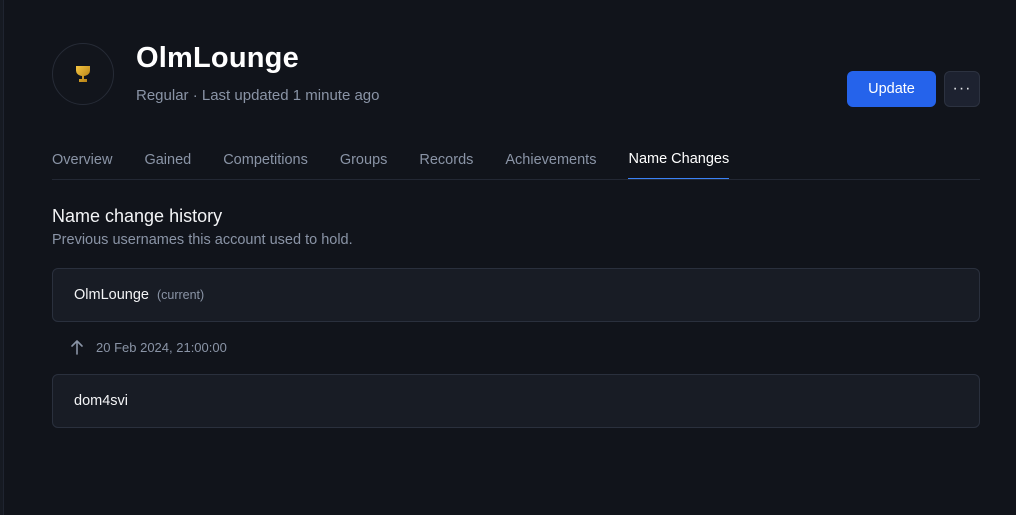 The width and height of the screenshot is (1016, 515). Describe the element at coordinates (137, 216) in the screenshot. I see `section-title: Name change history` at that location.